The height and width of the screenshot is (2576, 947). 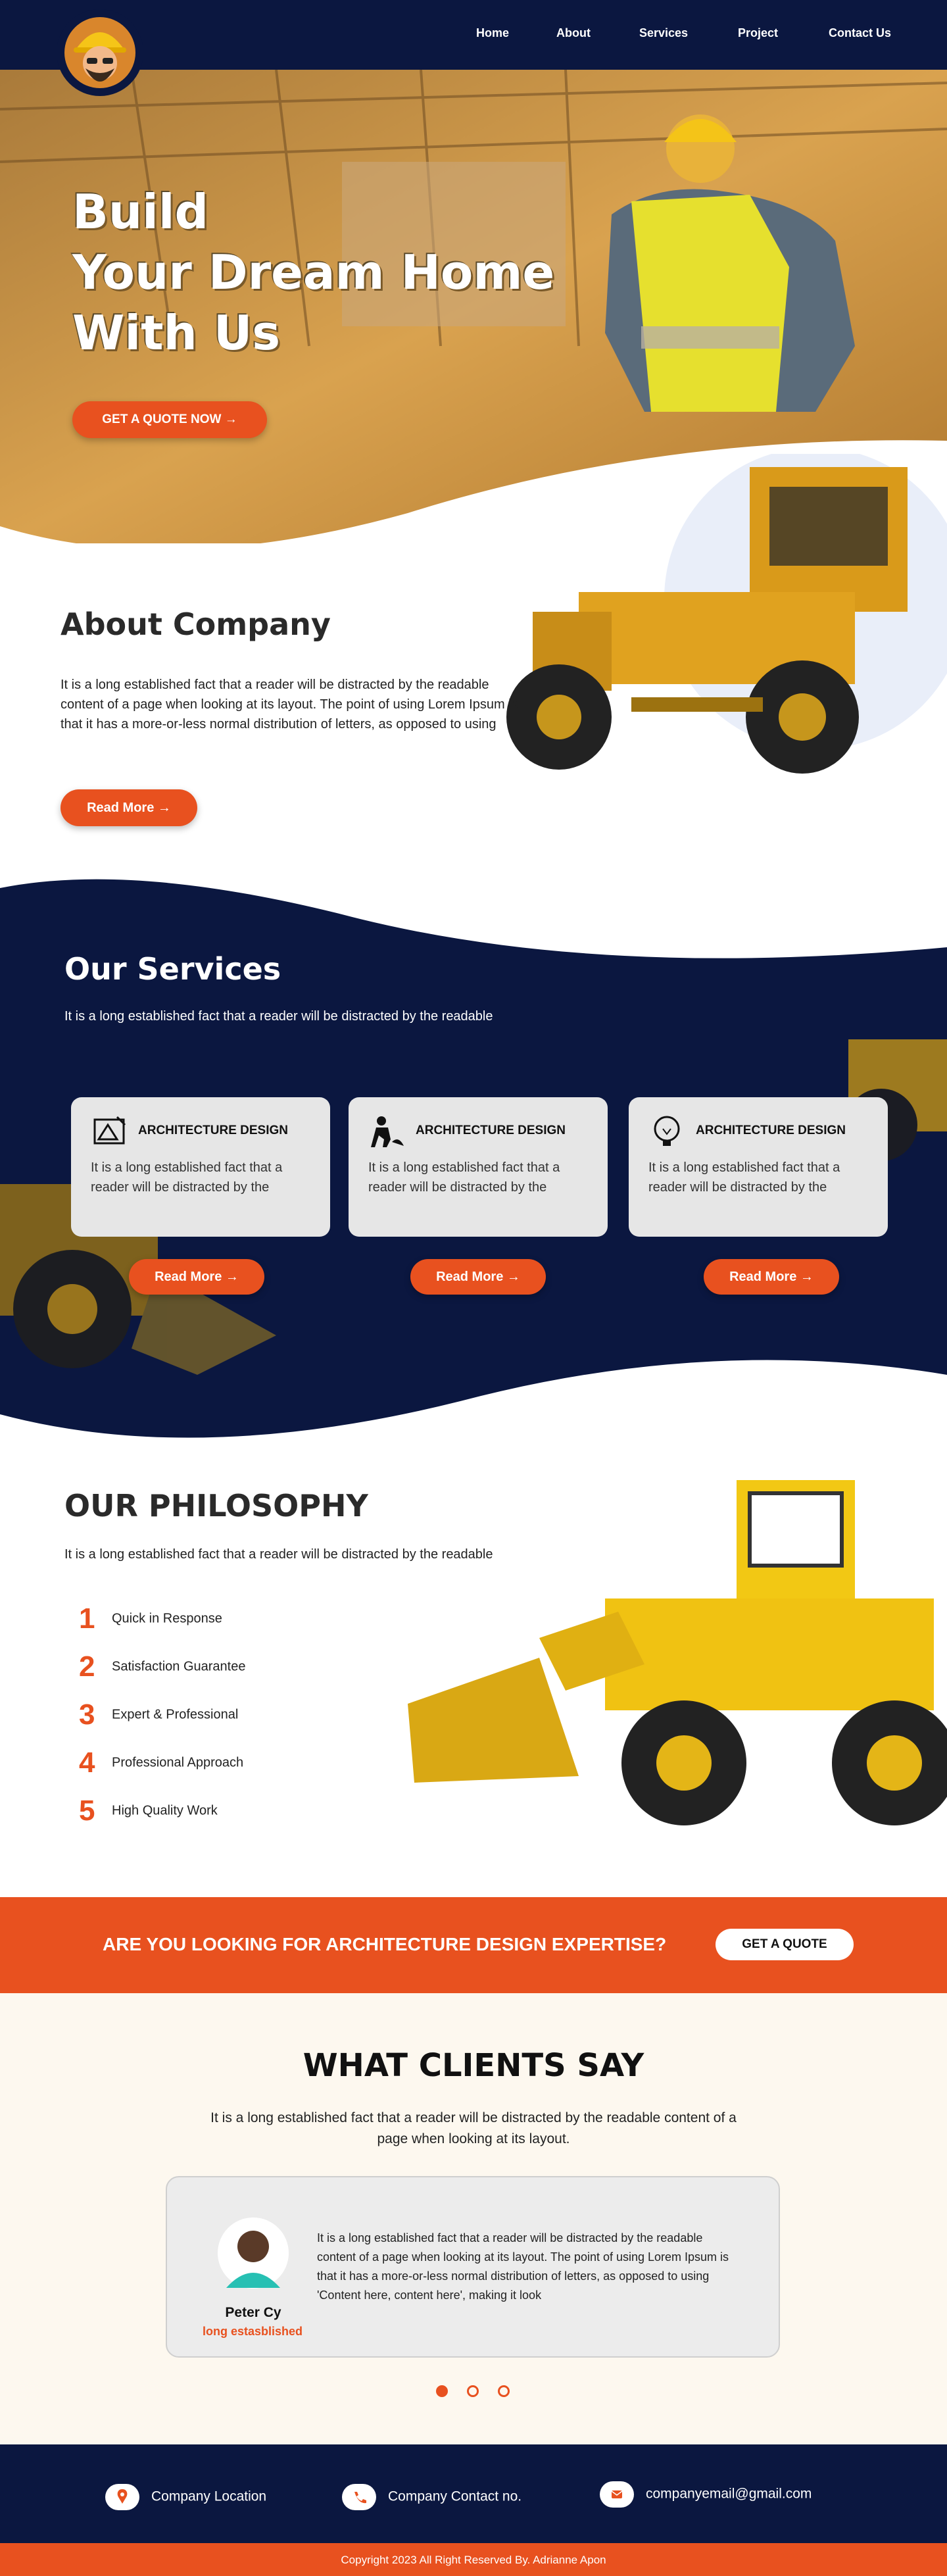 What do you see at coordinates (729, 2494) in the screenshot?
I see `footer-email-text: companyemail@gmail.com` at bounding box center [729, 2494].